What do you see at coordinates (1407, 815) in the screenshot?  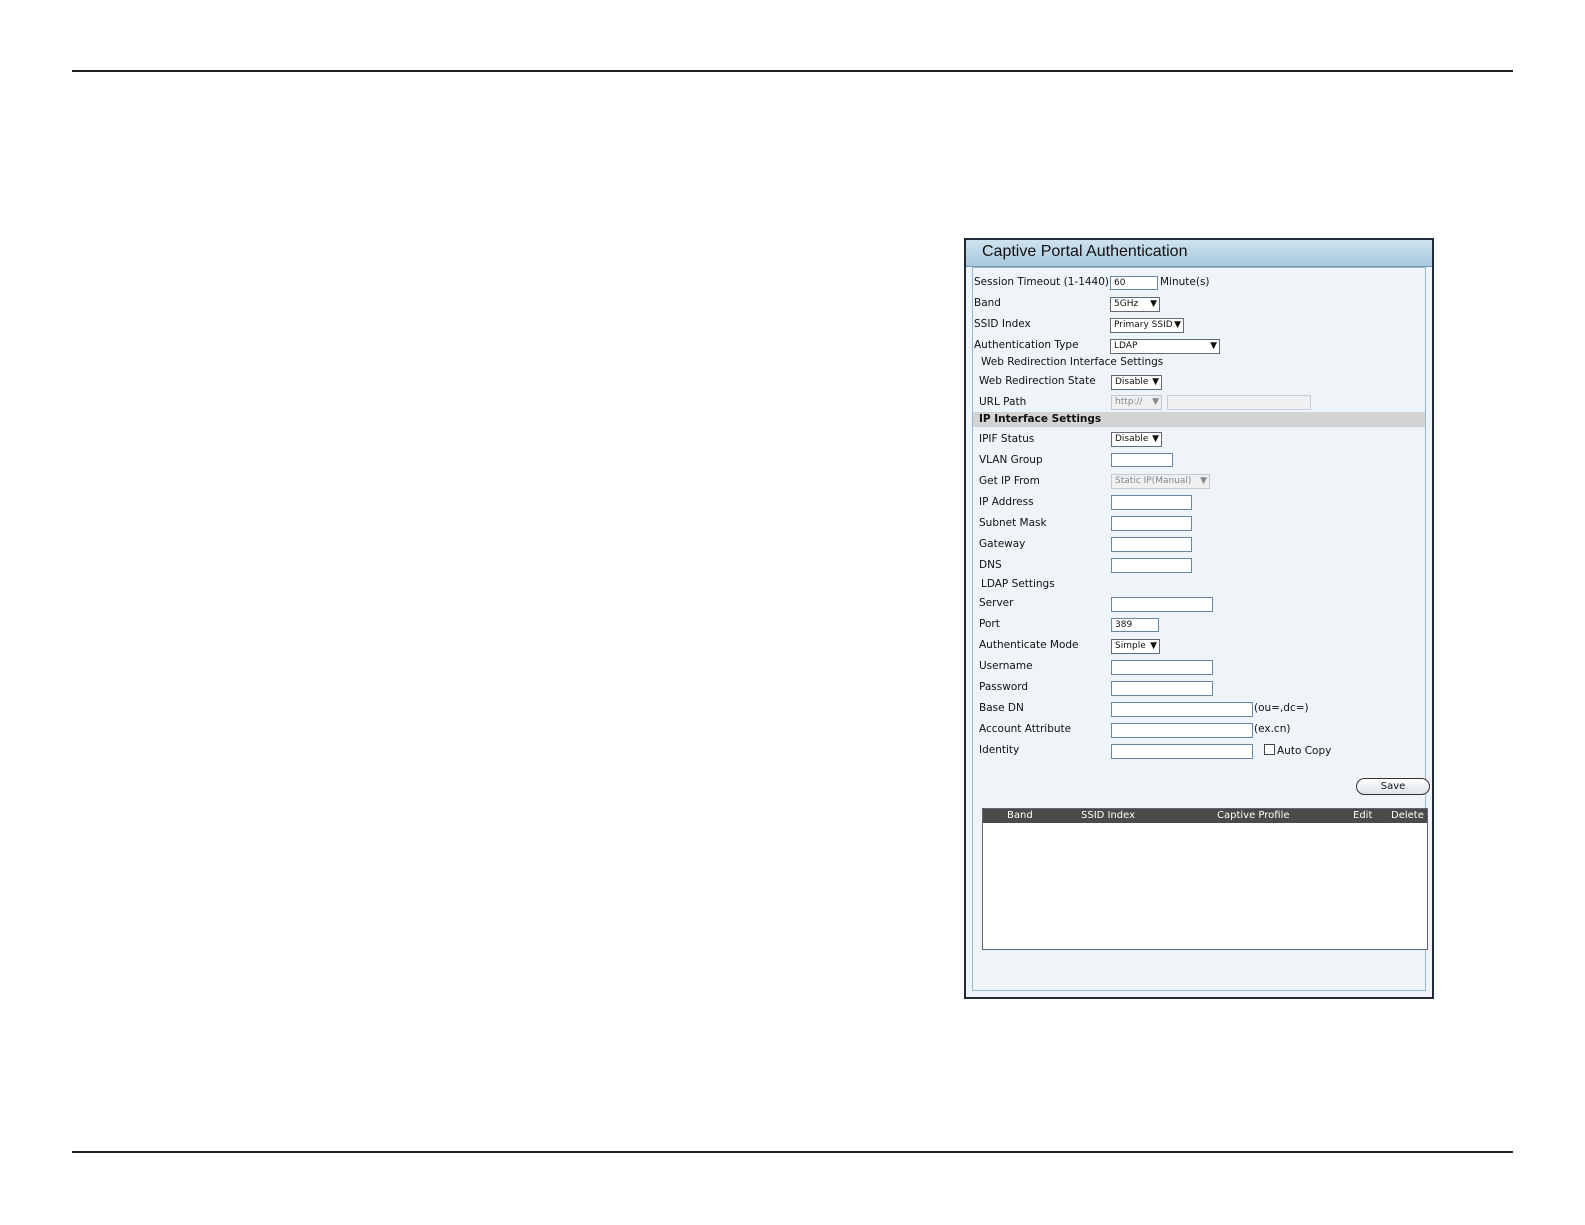 I see `column-header-delete: Delete` at bounding box center [1407, 815].